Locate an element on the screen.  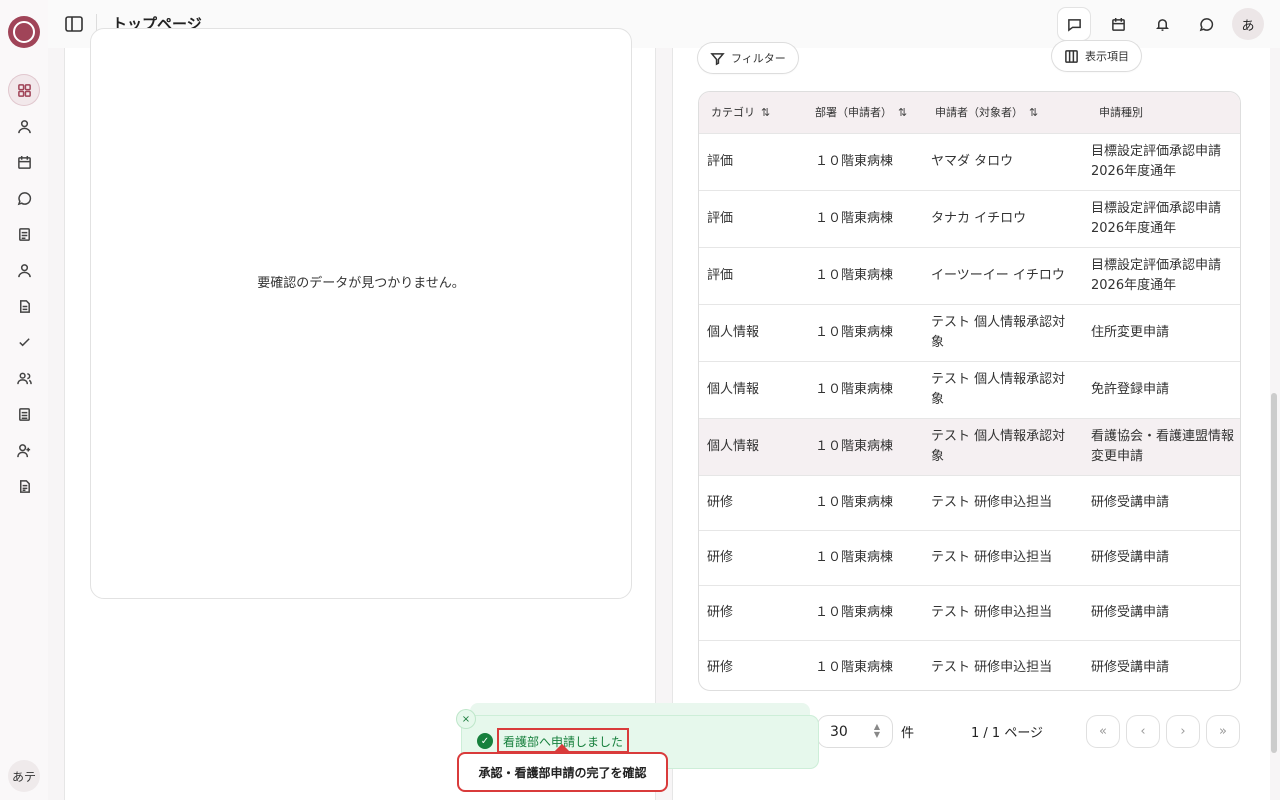
rail-profile-icon is located at coordinates (24, 270).